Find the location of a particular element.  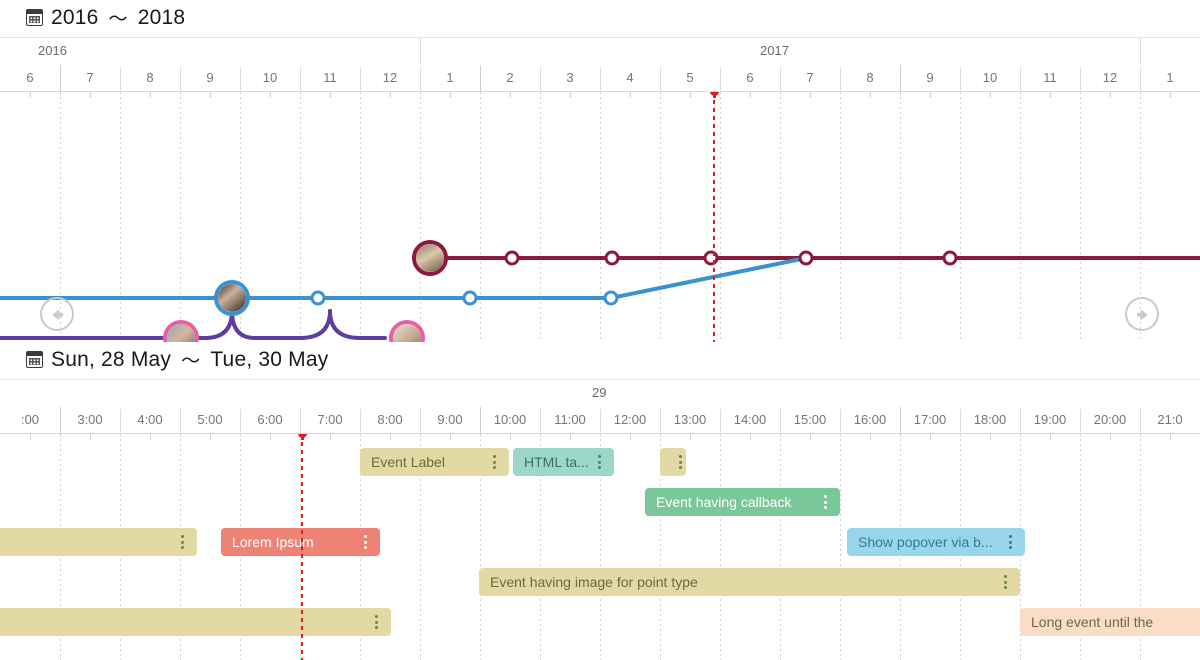

event-label-text: Lorem Ipsum is located at coordinates (273, 542).